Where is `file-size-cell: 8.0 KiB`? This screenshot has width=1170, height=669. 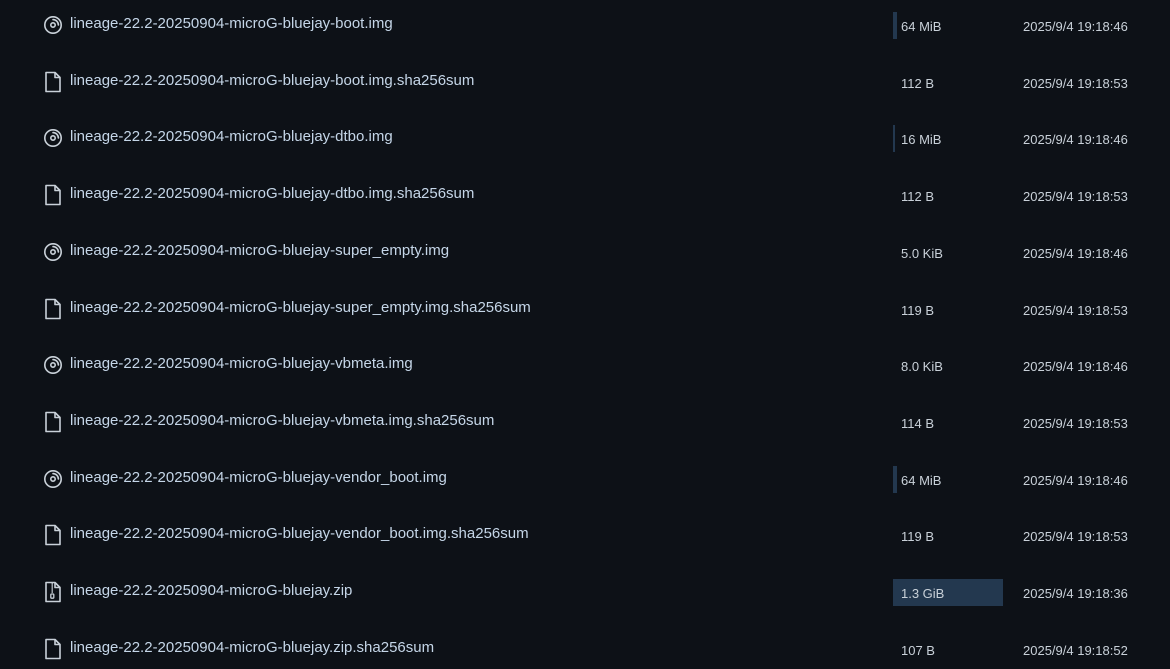 file-size-cell: 8.0 KiB is located at coordinates (948, 365).